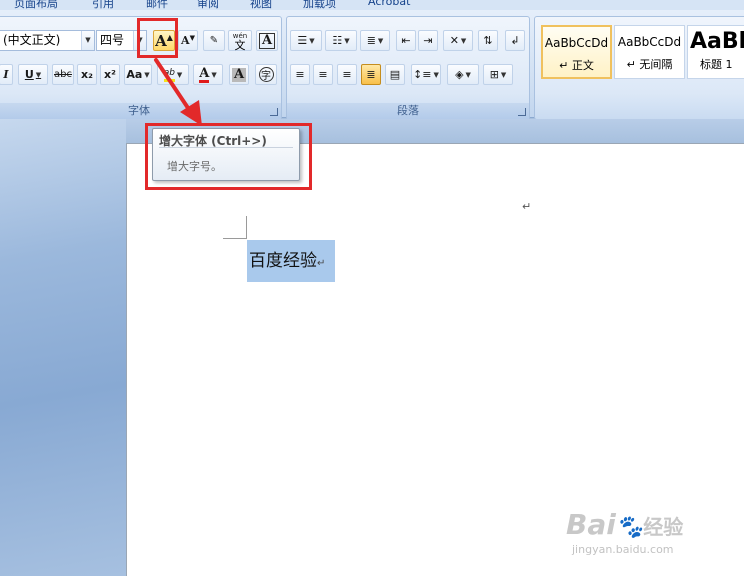  I want to click on styles-group: AaBbCcDd ↵ 正文 AaBbCcDd ↵ 无间隔 AaBb 标题 1, so click(639, 68).